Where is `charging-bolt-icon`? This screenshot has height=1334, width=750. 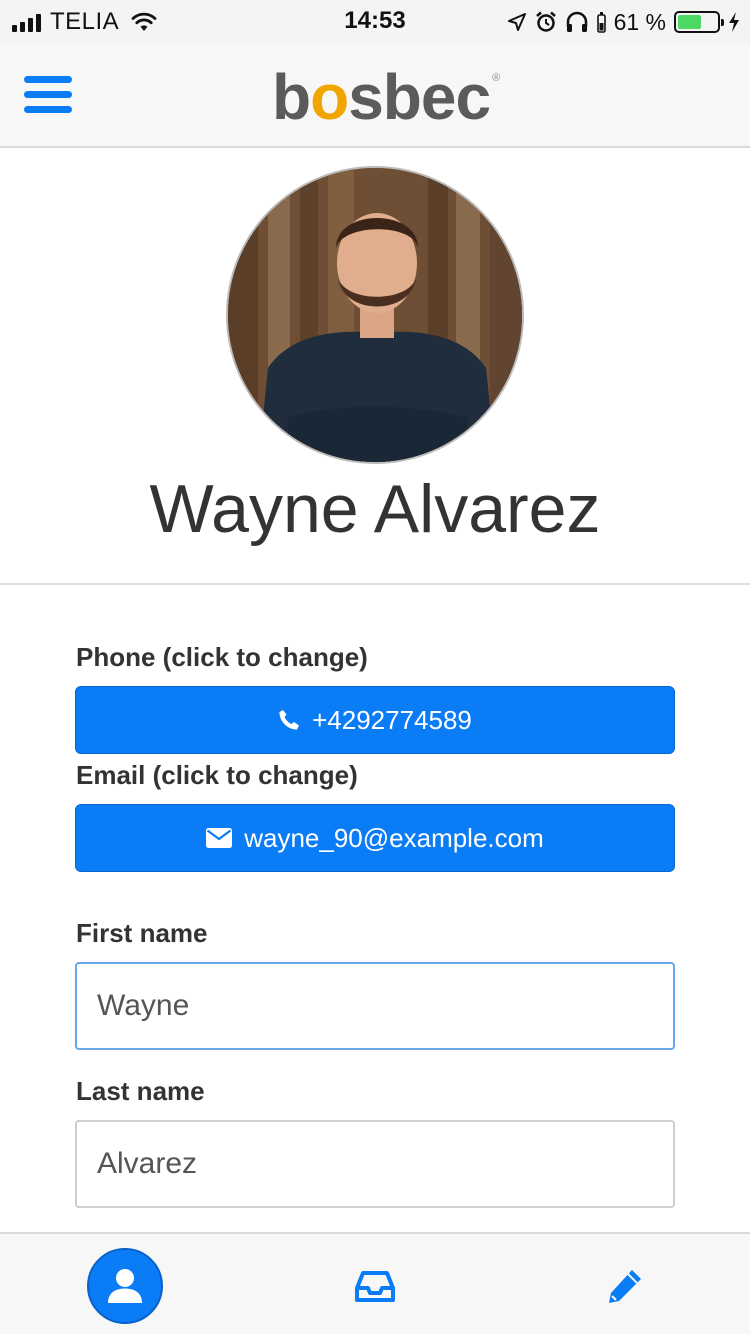 charging-bolt-icon is located at coordinates (734, 22).